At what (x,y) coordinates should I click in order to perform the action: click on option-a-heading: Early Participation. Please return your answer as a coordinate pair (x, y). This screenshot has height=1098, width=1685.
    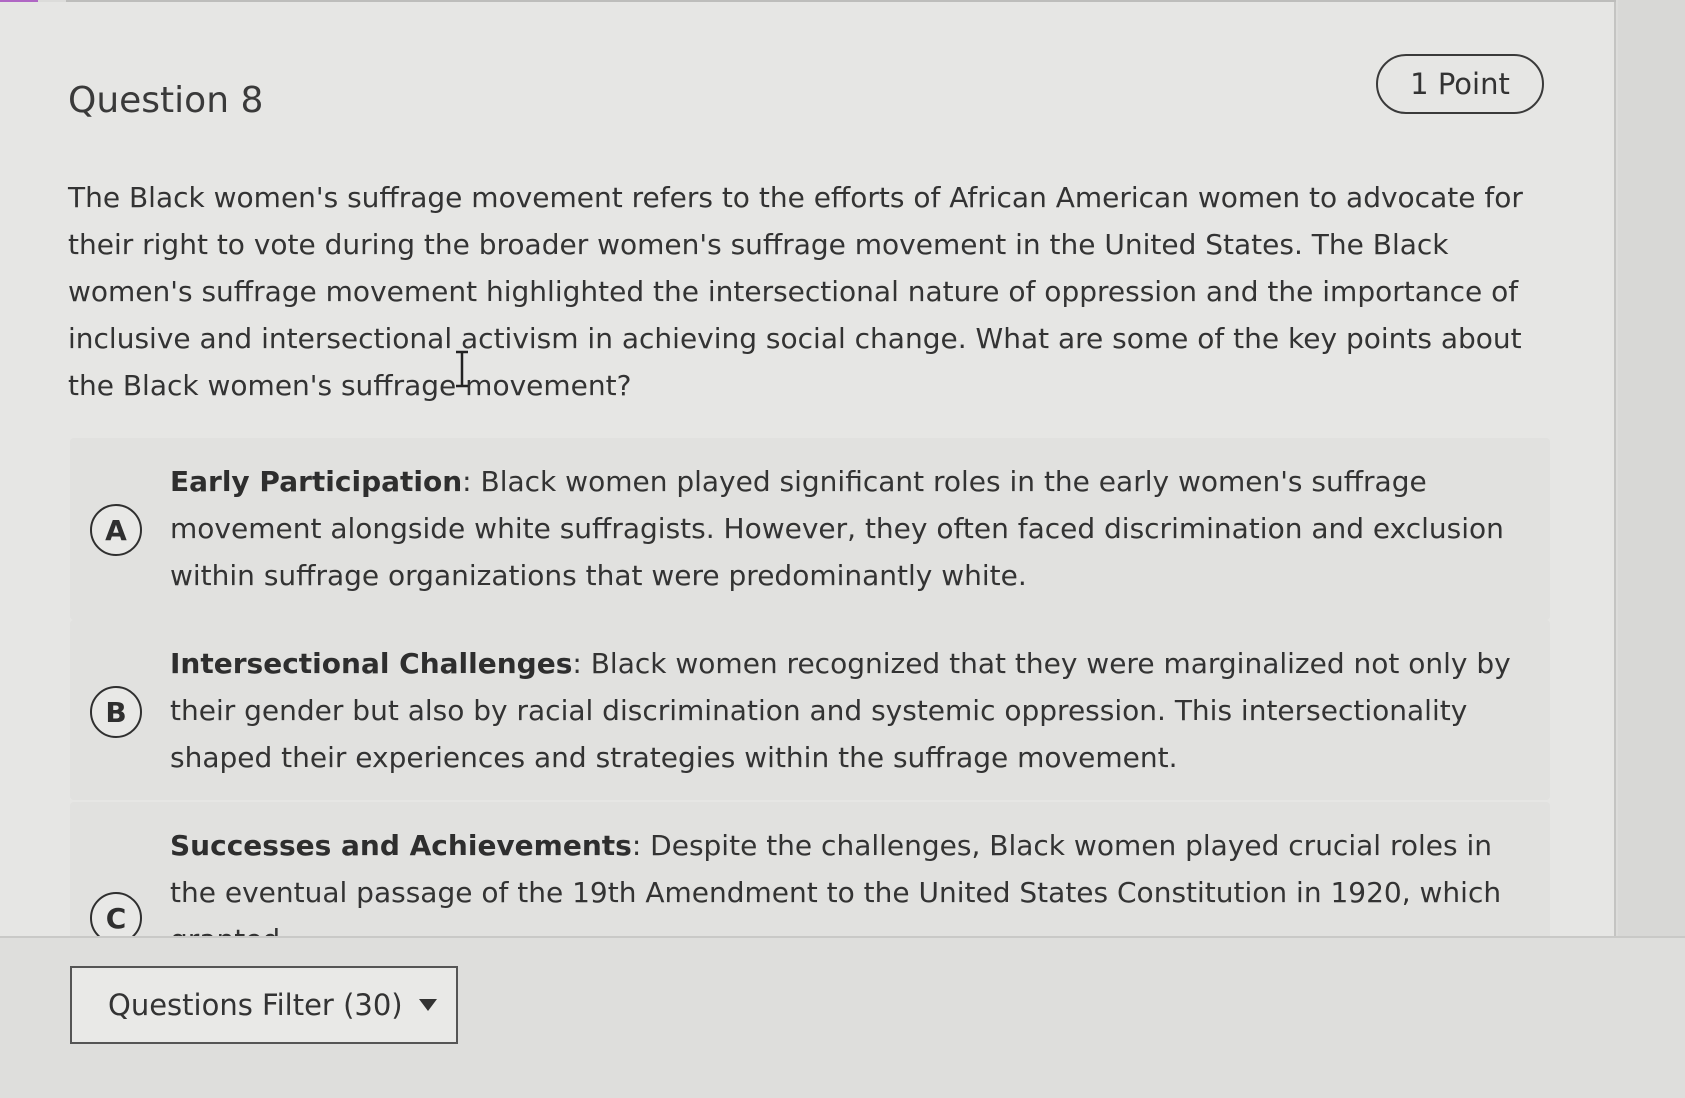
    Looking at the image, I should click on (316, 481).